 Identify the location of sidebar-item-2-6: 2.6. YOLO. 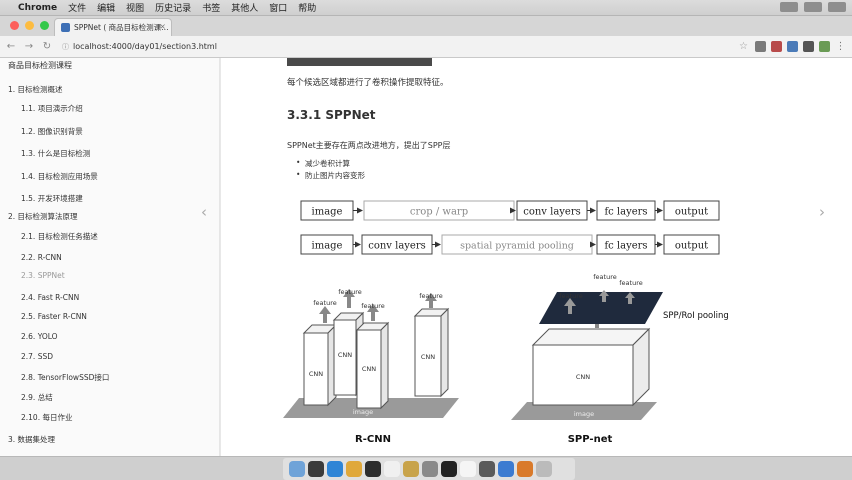
(39, 336).